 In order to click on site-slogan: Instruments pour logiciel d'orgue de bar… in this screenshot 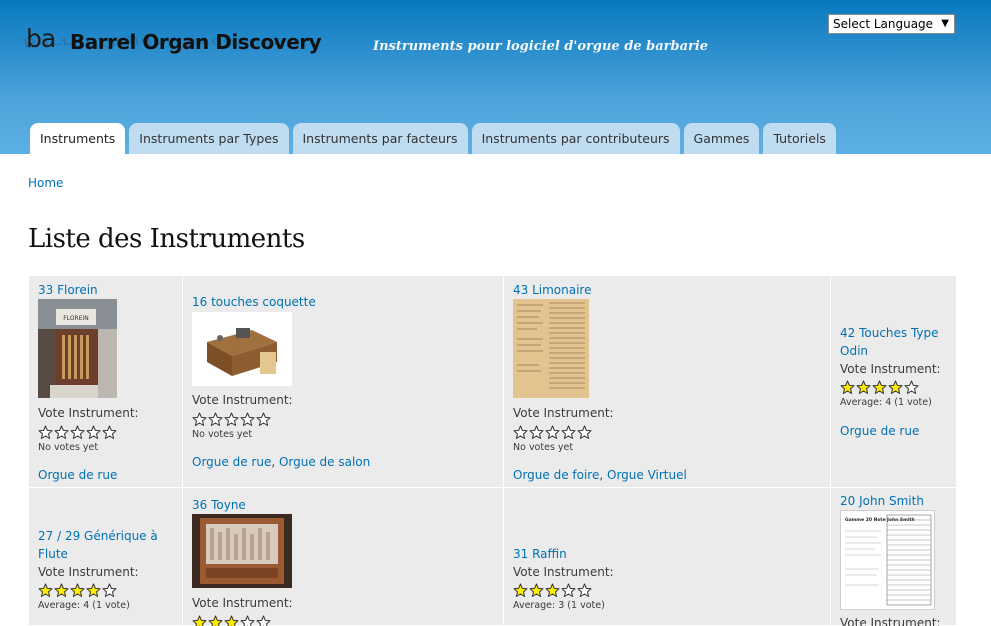, I will do `click(541, 46)`.